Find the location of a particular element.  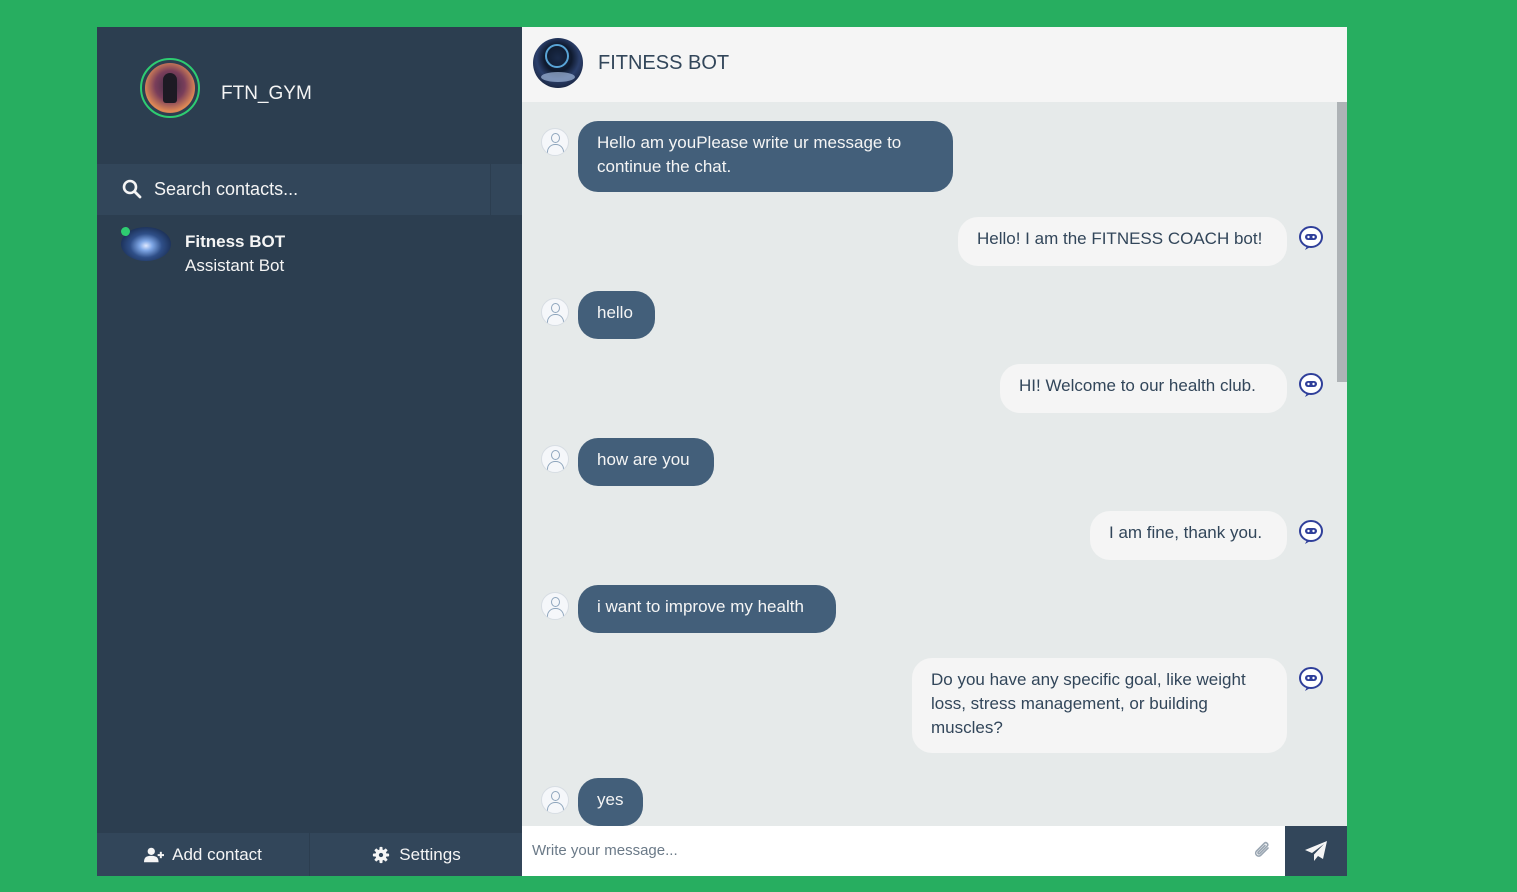

chat-title: FITNESS BOT is located at coordinates (664, 63).